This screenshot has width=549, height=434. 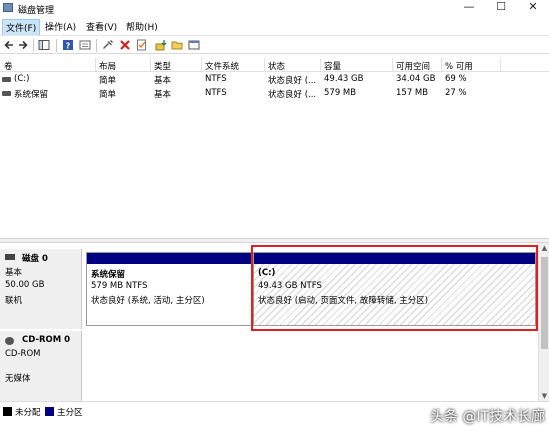 I want to click on menu-help: 帮助(H), so click(x=142, y=26).